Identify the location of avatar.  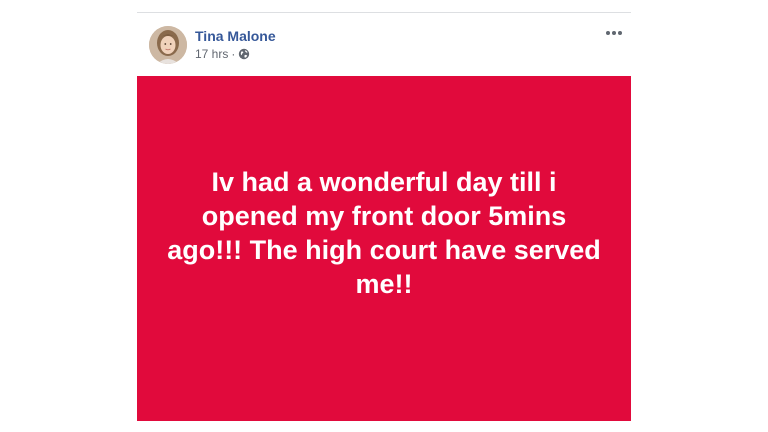
(168, 45).